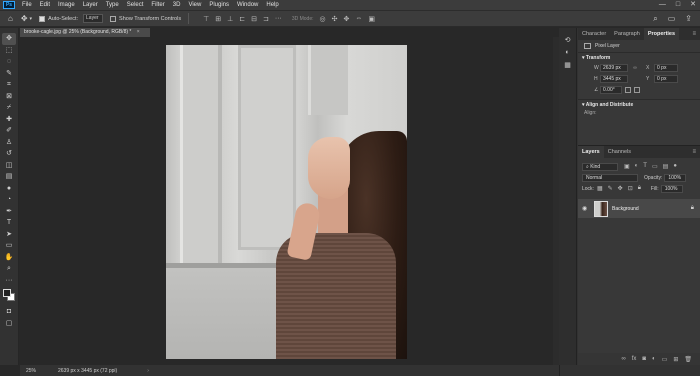  Describe the element at coordinates (9, 39) in the screenshot. I see `move-tool-icon: ✥` at that location.